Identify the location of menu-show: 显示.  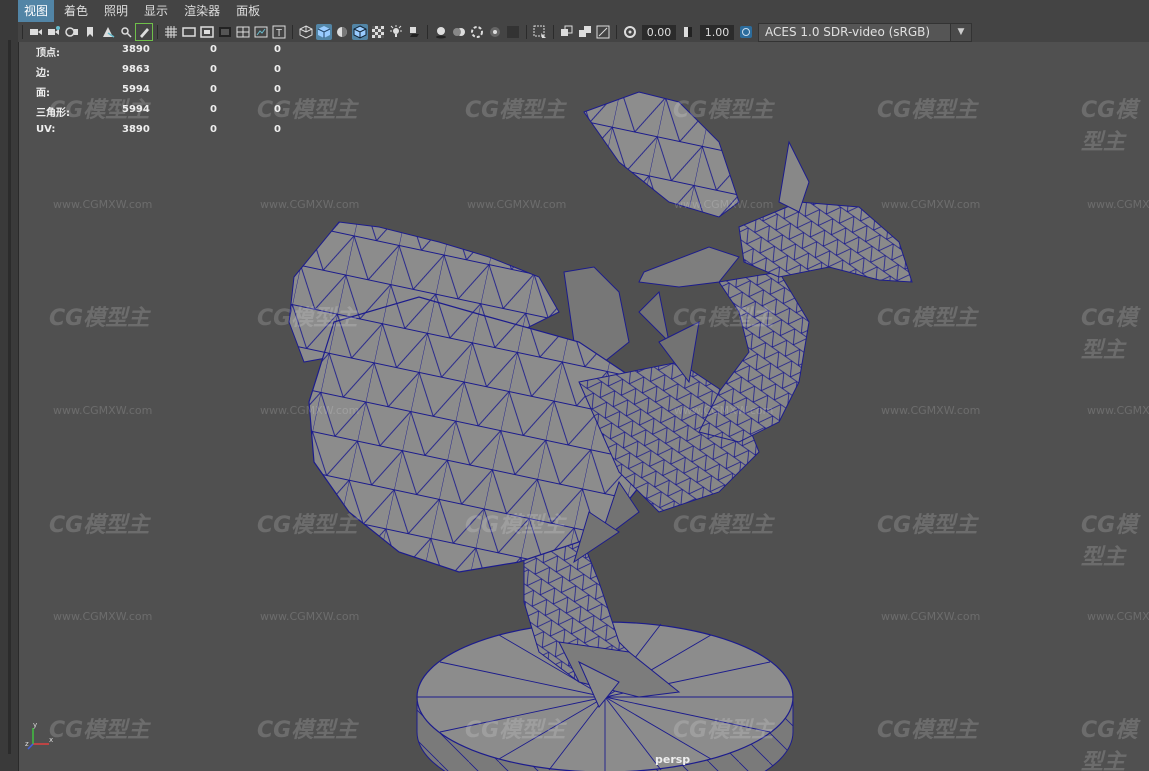
(156, 11).